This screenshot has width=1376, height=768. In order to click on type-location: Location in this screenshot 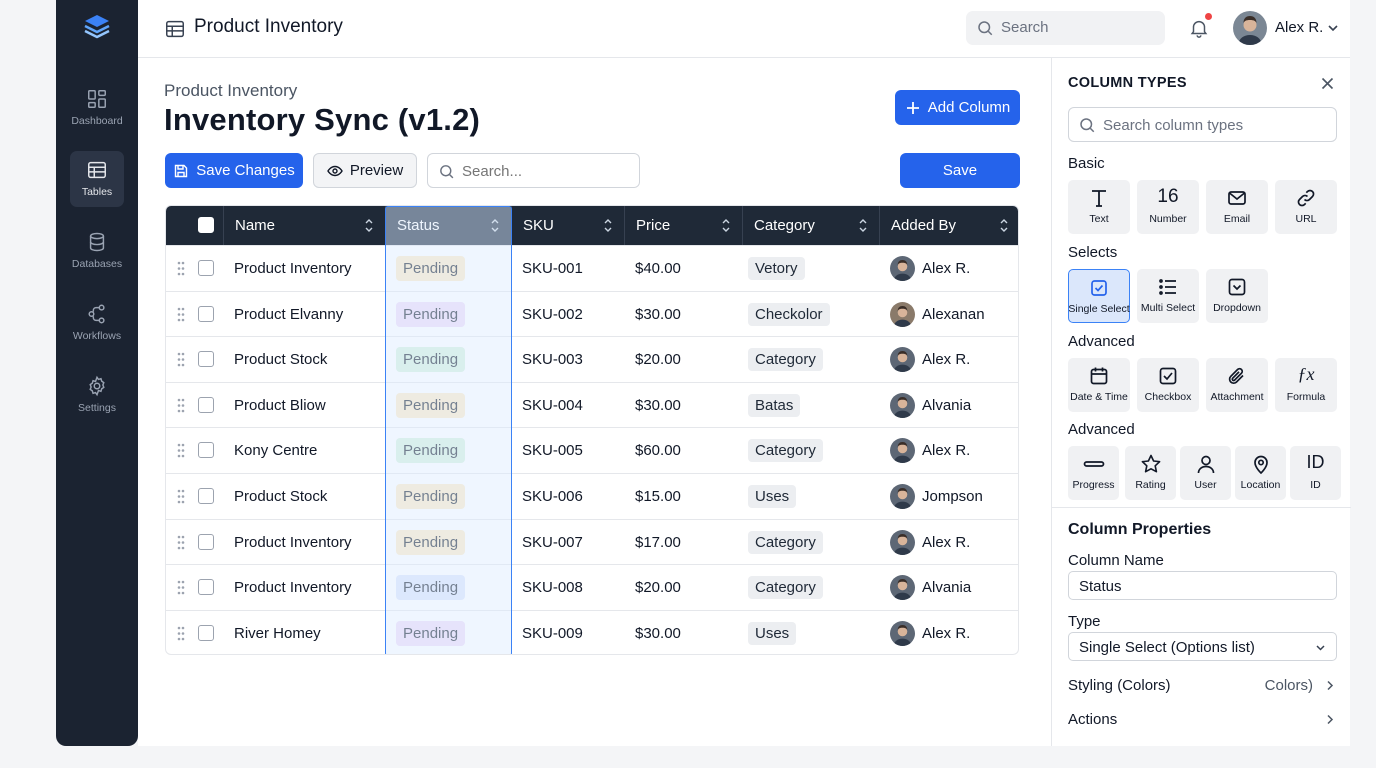, I will do `click(1260, 473)`.